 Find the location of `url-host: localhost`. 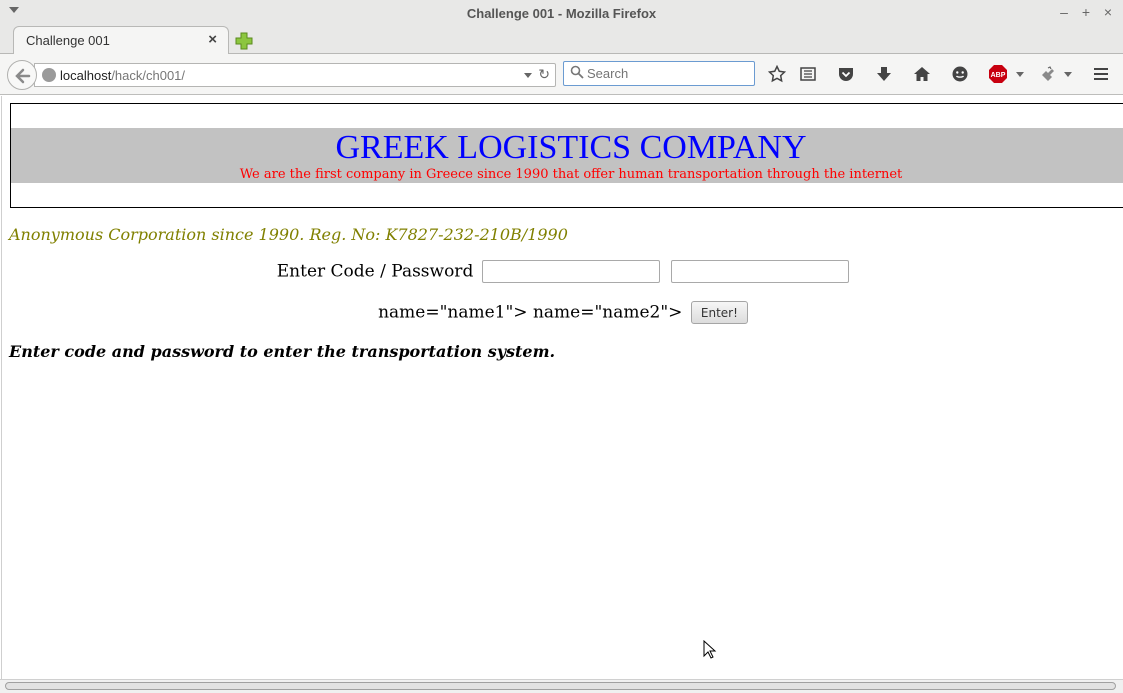

url-host: localhost is located at coordinates (86, 75).